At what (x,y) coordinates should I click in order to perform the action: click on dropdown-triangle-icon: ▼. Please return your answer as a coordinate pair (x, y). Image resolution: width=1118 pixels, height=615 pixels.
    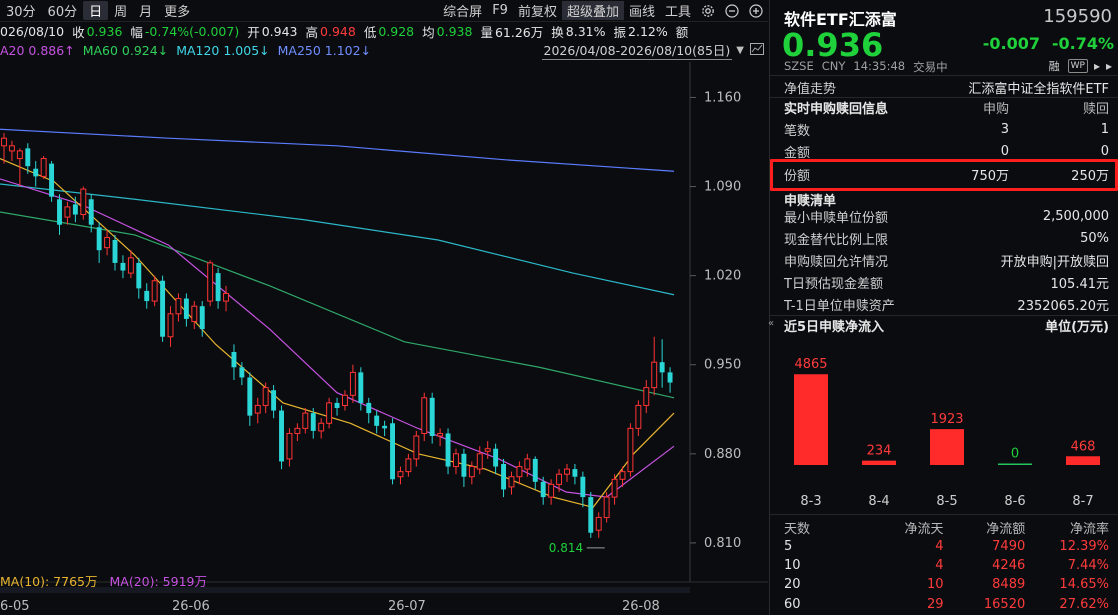
    Looking at the image, I should click on (740, 50).